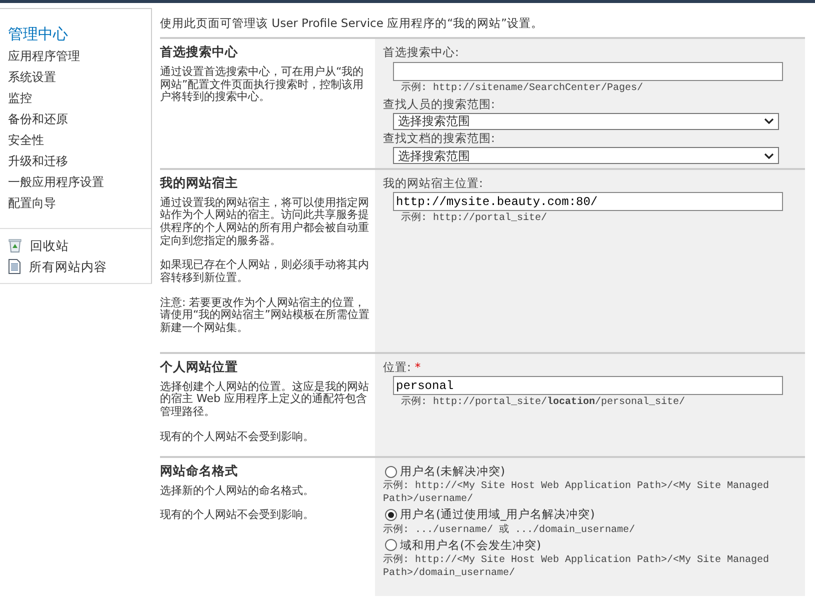  I want to click on page-description: 使用此页面可管理该 User Profile Service 应用程序的“我的网站”设置。, so click(352, 23).